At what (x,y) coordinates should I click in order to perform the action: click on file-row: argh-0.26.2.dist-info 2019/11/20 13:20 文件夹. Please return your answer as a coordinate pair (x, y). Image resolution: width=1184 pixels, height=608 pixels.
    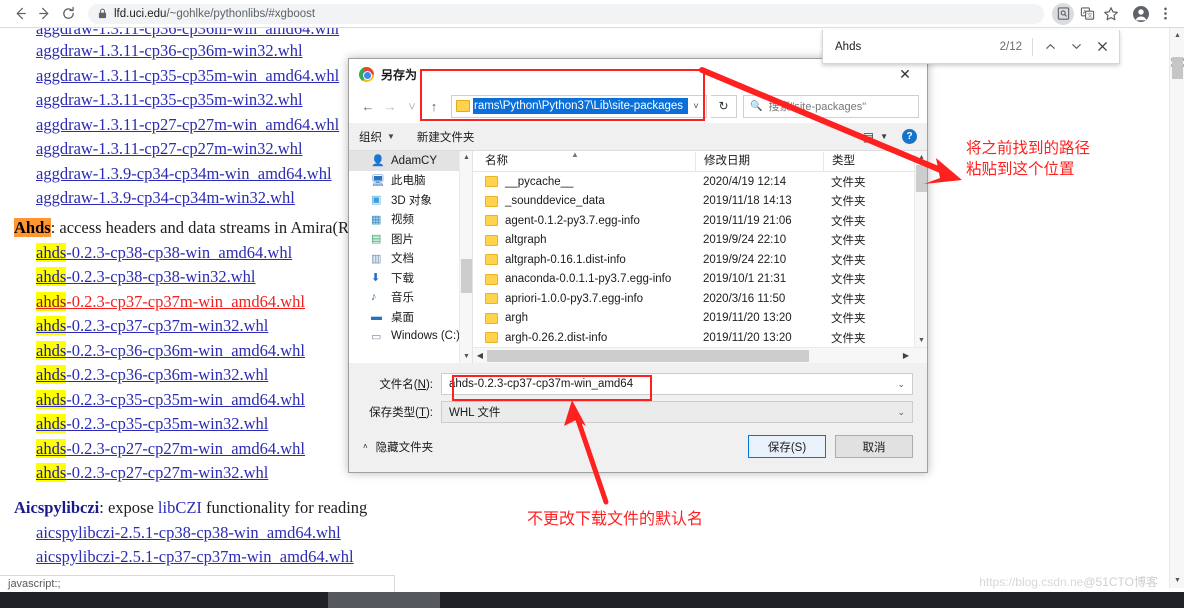
    Looking at the image, I should click on (700, 338).